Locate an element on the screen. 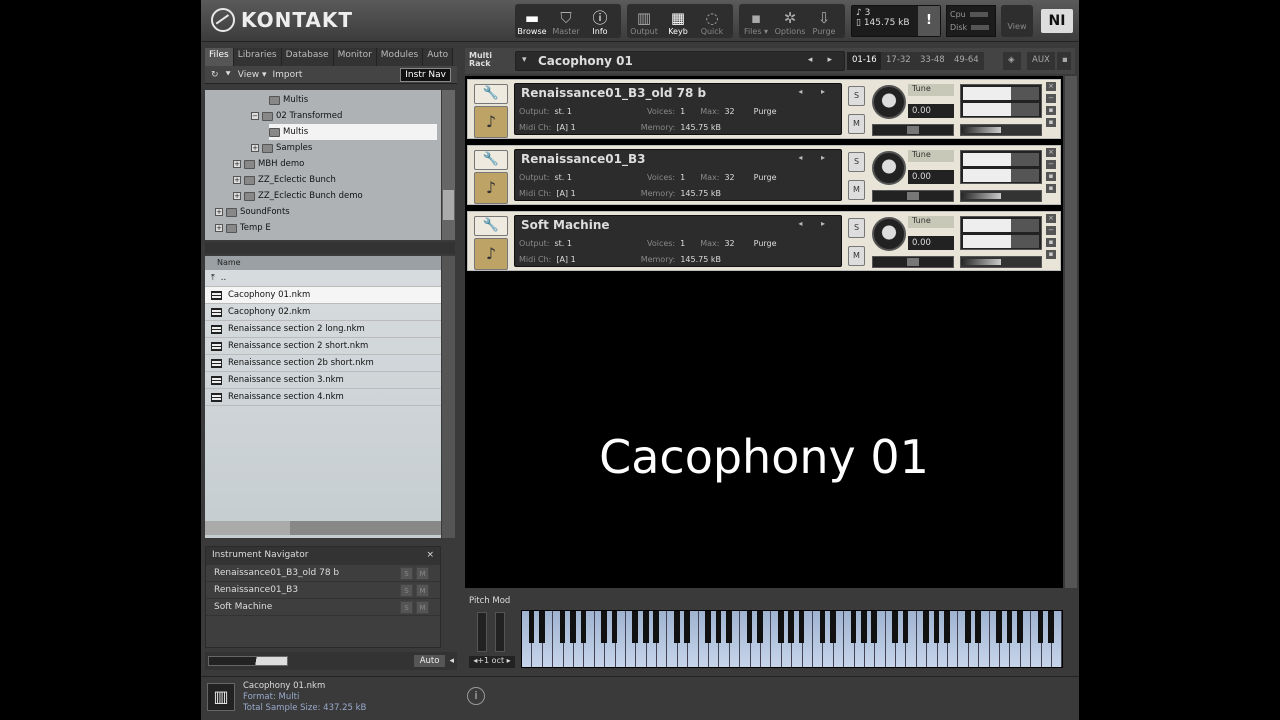  file-row: Renaissance section 4.nkm is located at coordinates (323, 397).